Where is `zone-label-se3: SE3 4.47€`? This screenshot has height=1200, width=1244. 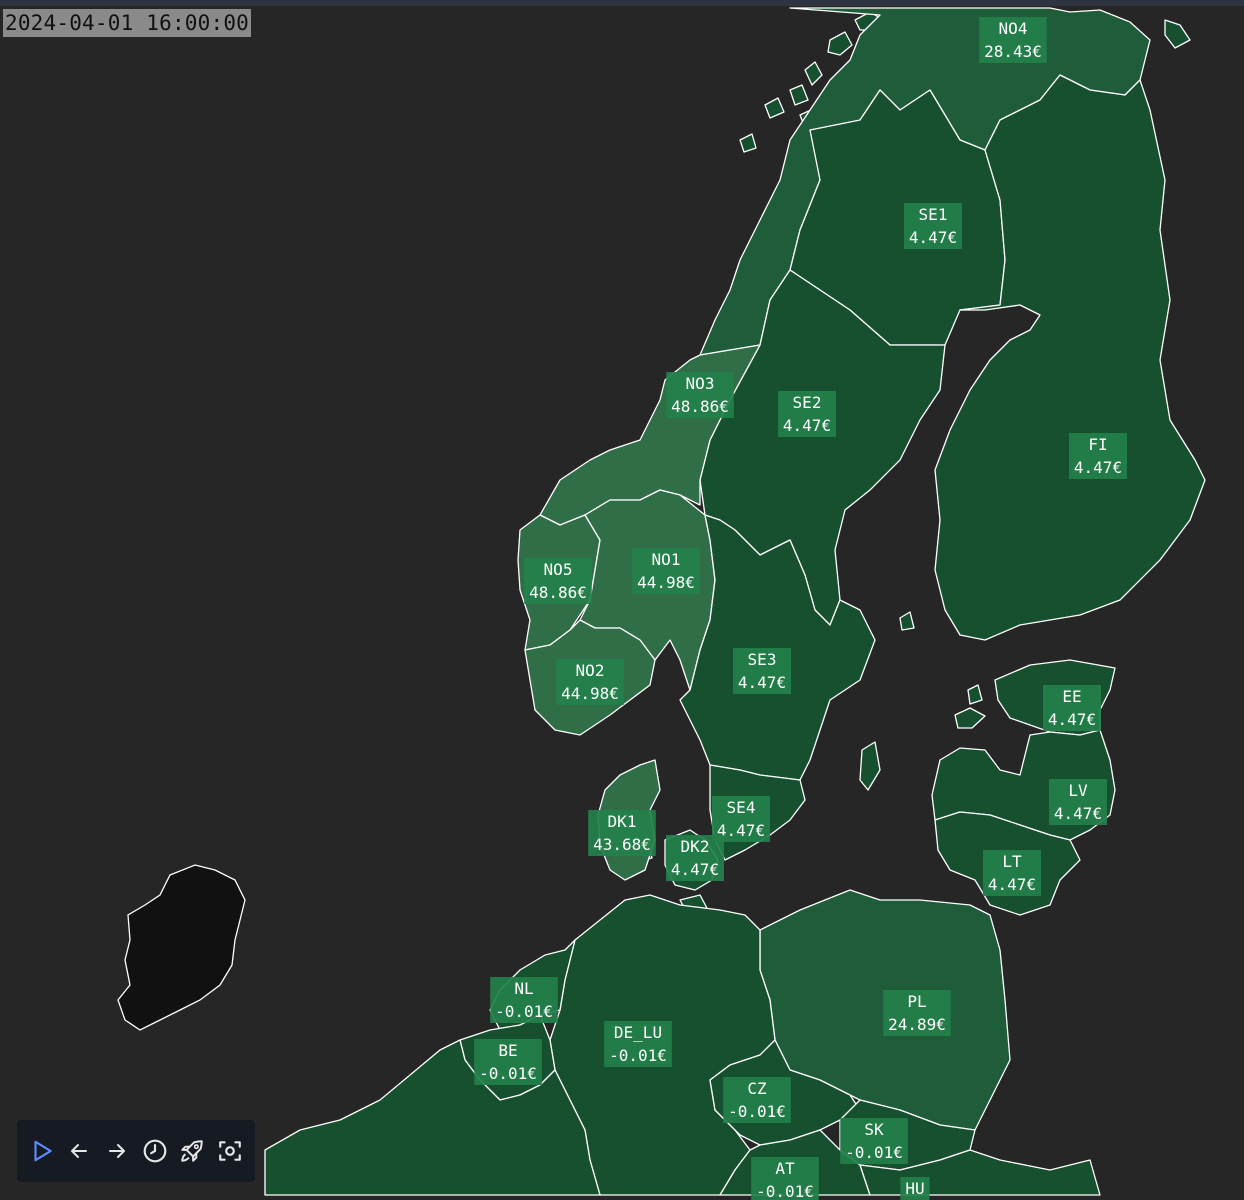 zone-label-se3: SE3 4.47€ is located at coordinates (762, 671).